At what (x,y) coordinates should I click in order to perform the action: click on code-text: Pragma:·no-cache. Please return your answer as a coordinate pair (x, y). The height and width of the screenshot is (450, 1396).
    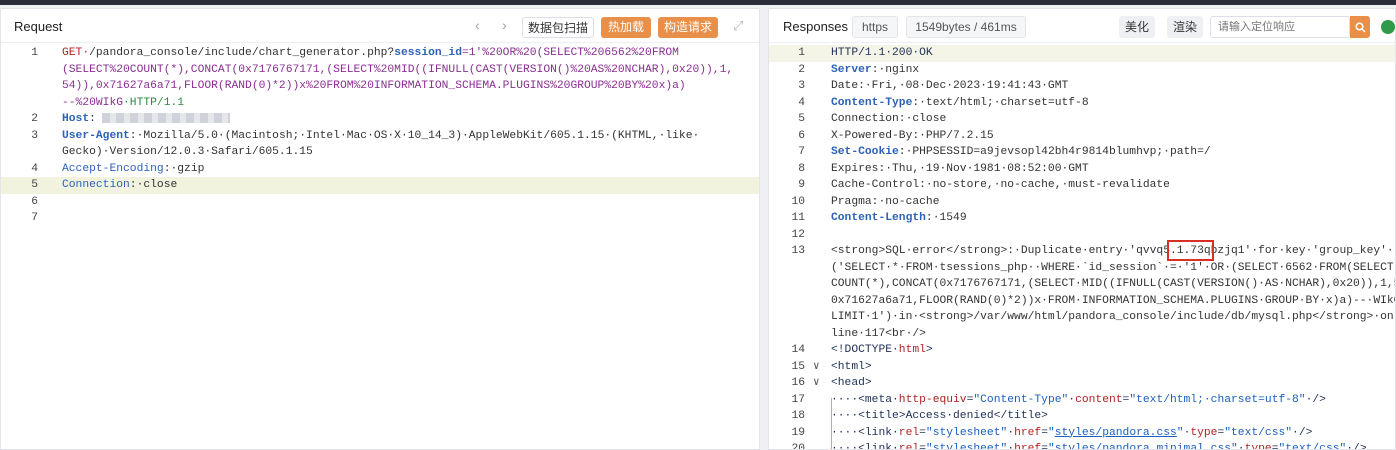
    Looking at the image, I should click on (885, 202).